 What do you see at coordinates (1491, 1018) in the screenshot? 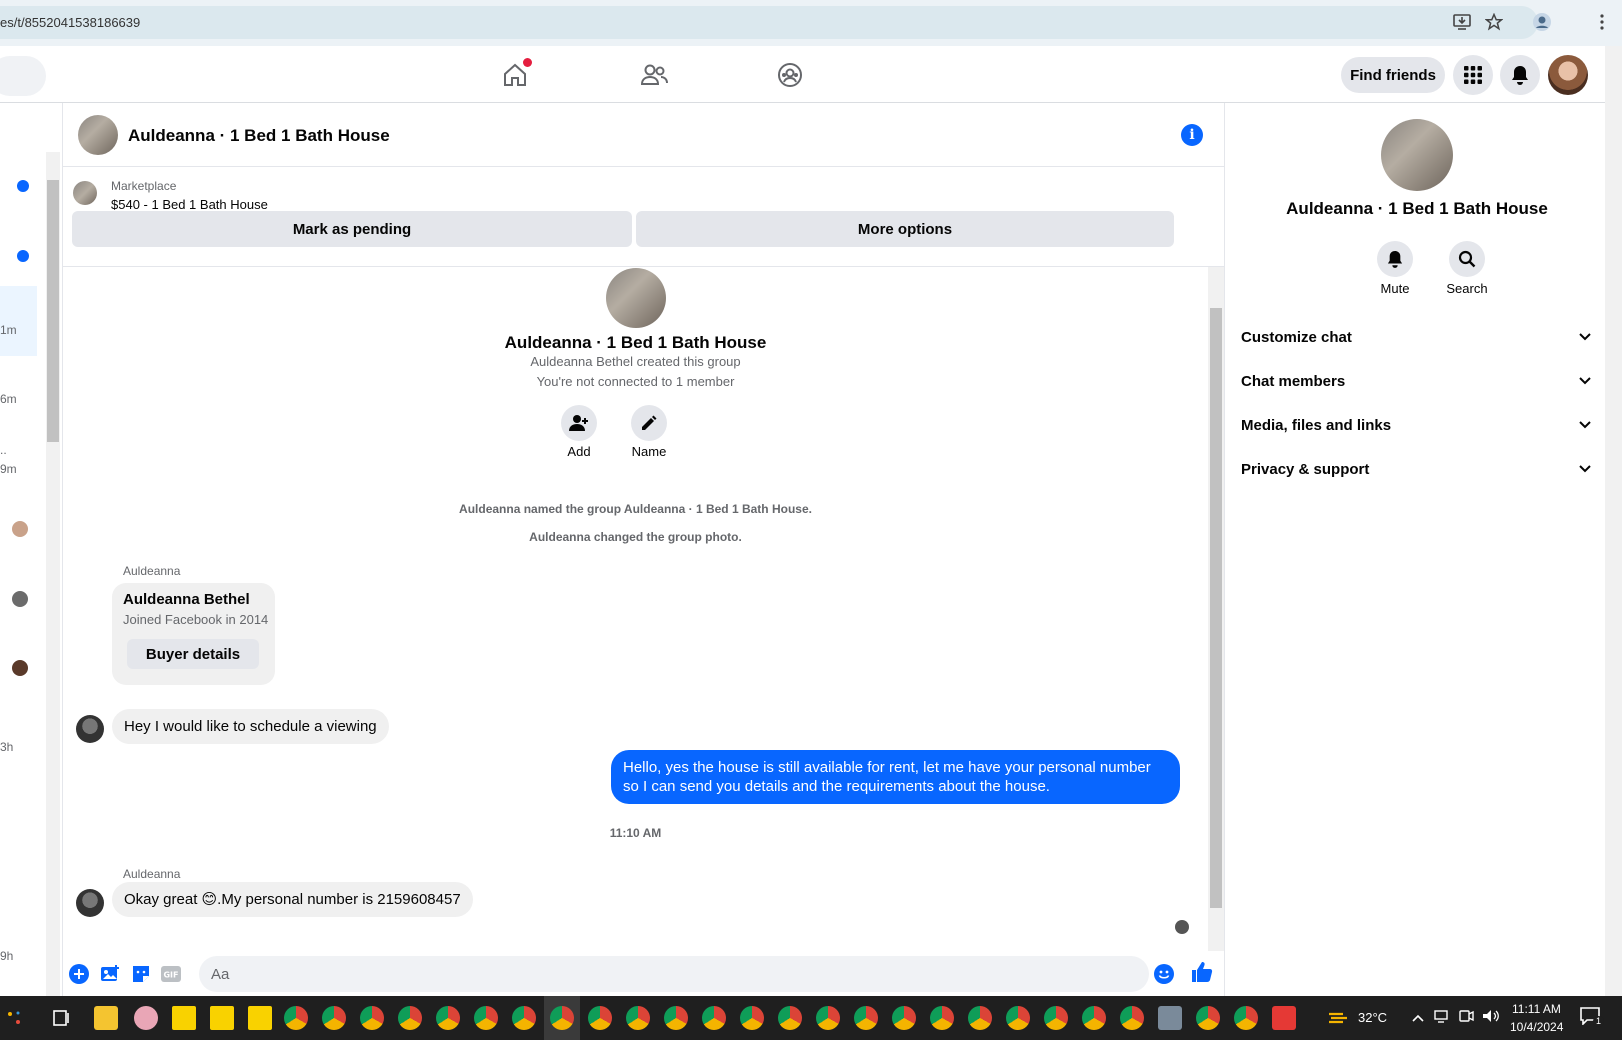
I see `volume-icon` at bounding box center [1491, 1018].